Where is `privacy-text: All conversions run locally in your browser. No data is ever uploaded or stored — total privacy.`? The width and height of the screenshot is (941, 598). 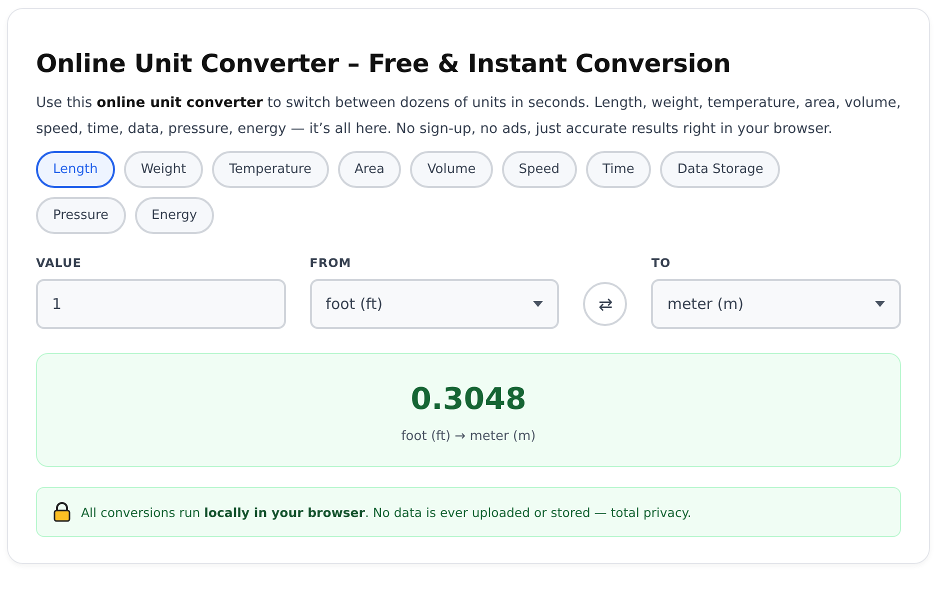
privacy-text: All conversions run locally in your browser. No data is ever uploaded or stored — total privacy. is located at coordinates (386, 512).